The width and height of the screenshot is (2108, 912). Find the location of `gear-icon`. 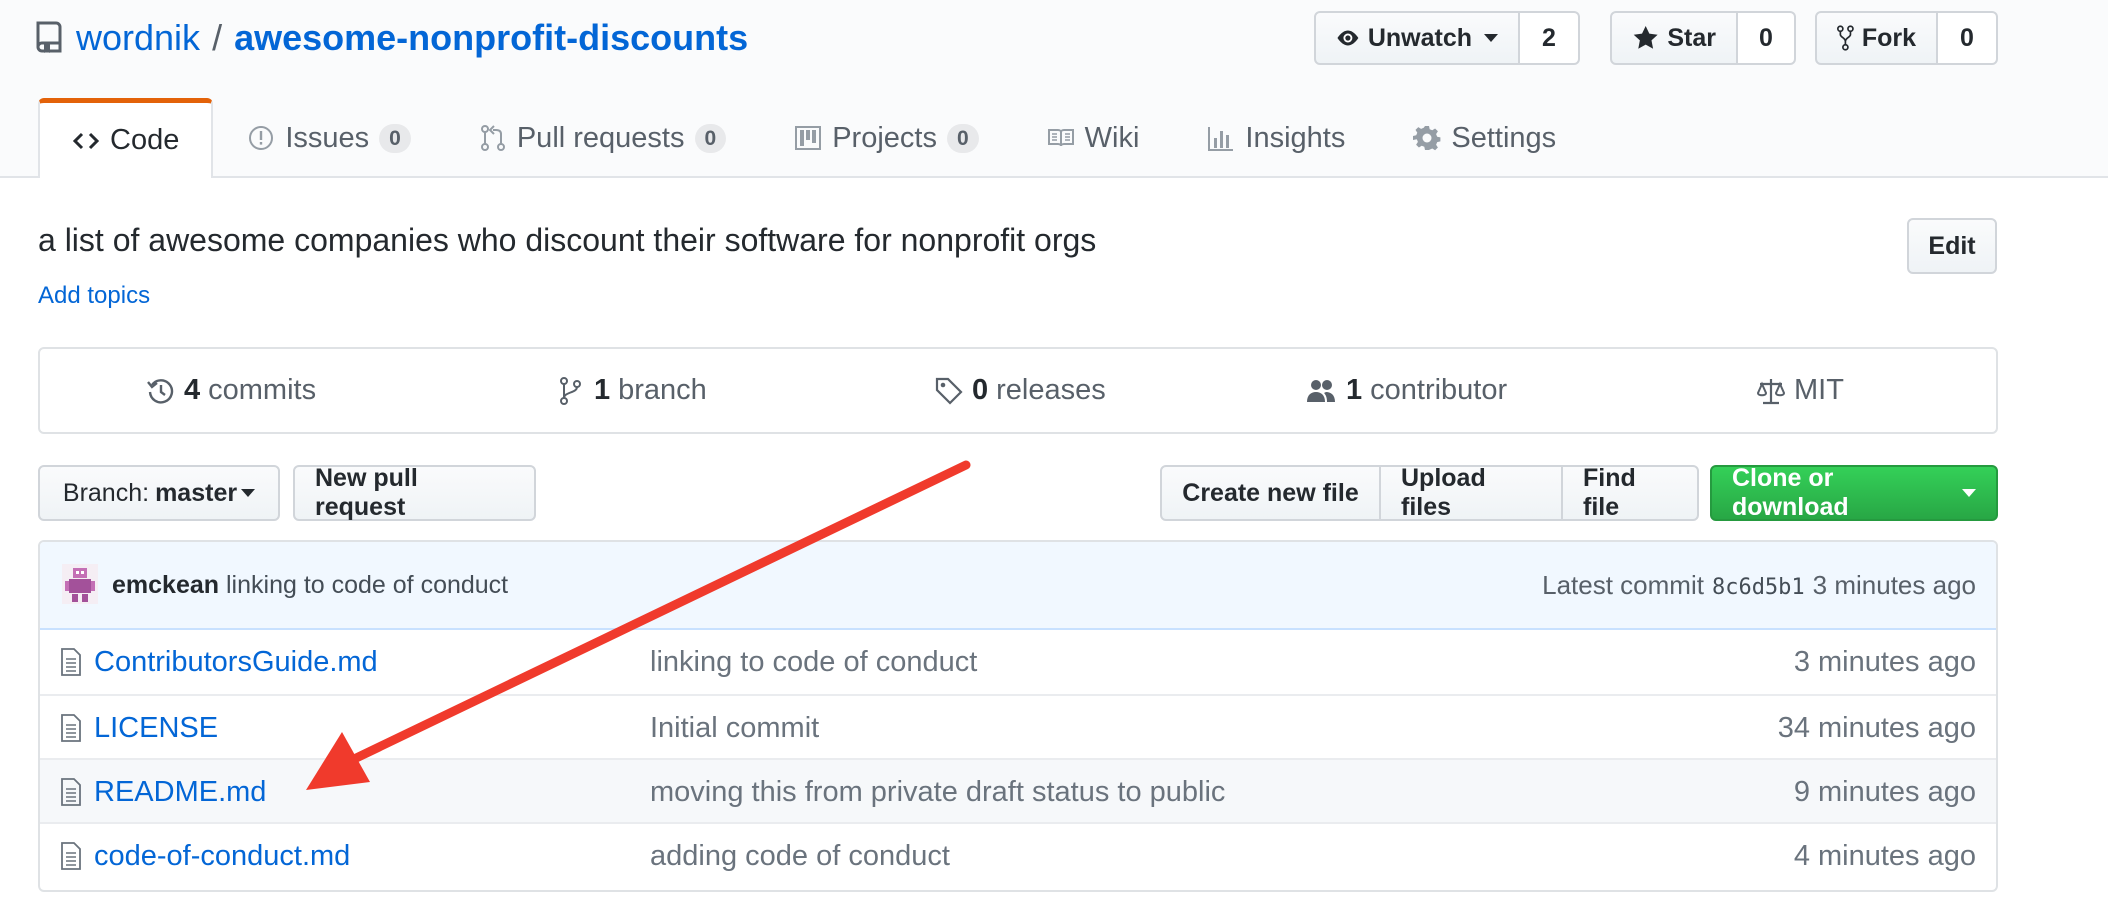

gear-icon is located at coordinates (1427, 138).